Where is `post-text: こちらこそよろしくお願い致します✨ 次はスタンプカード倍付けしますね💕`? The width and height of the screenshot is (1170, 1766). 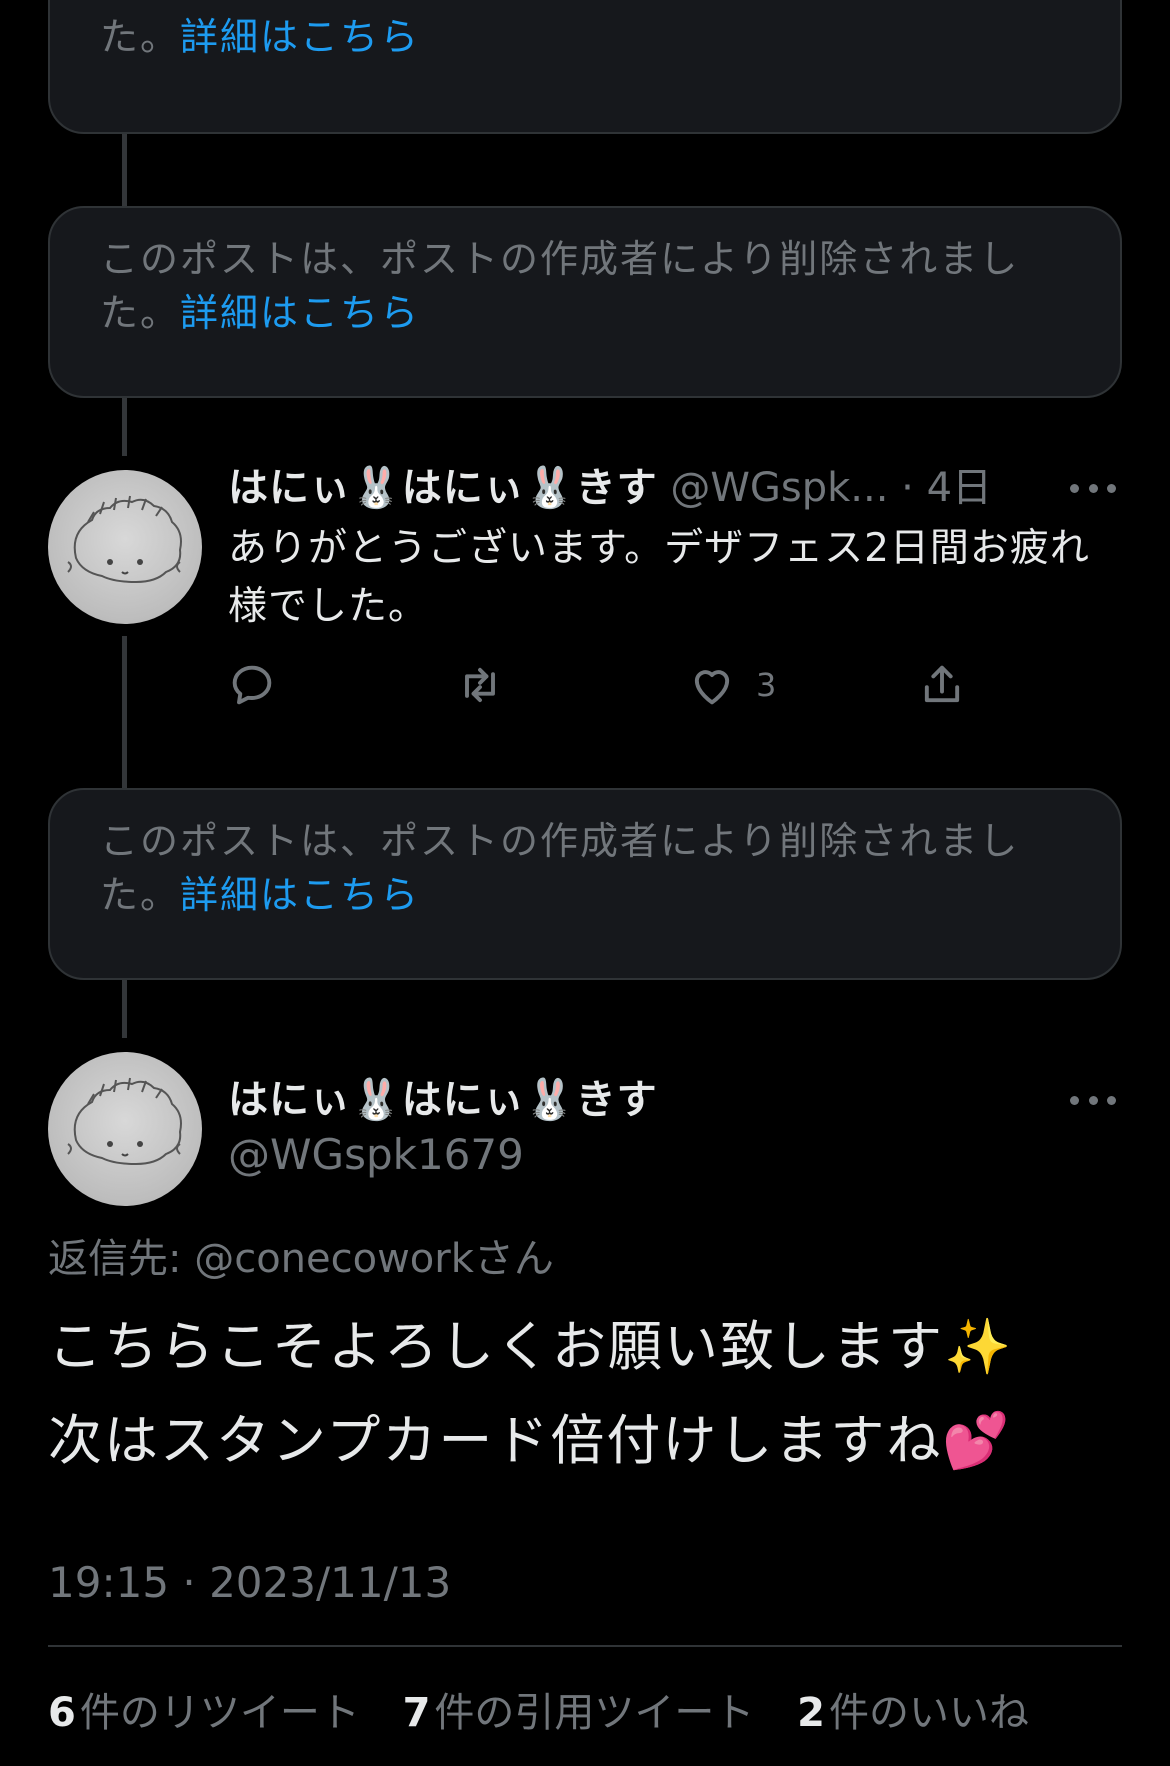 post-text: こちらこそよろしくお願い致します✨ 次はスタンプカード倍付けしますね💕 is located at coordinates (531, 1393).